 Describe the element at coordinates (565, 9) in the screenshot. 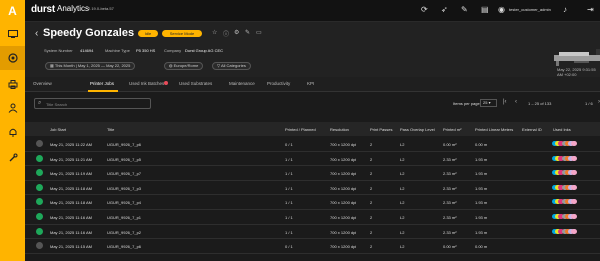

I see `notification-icon: ♪` at that location.